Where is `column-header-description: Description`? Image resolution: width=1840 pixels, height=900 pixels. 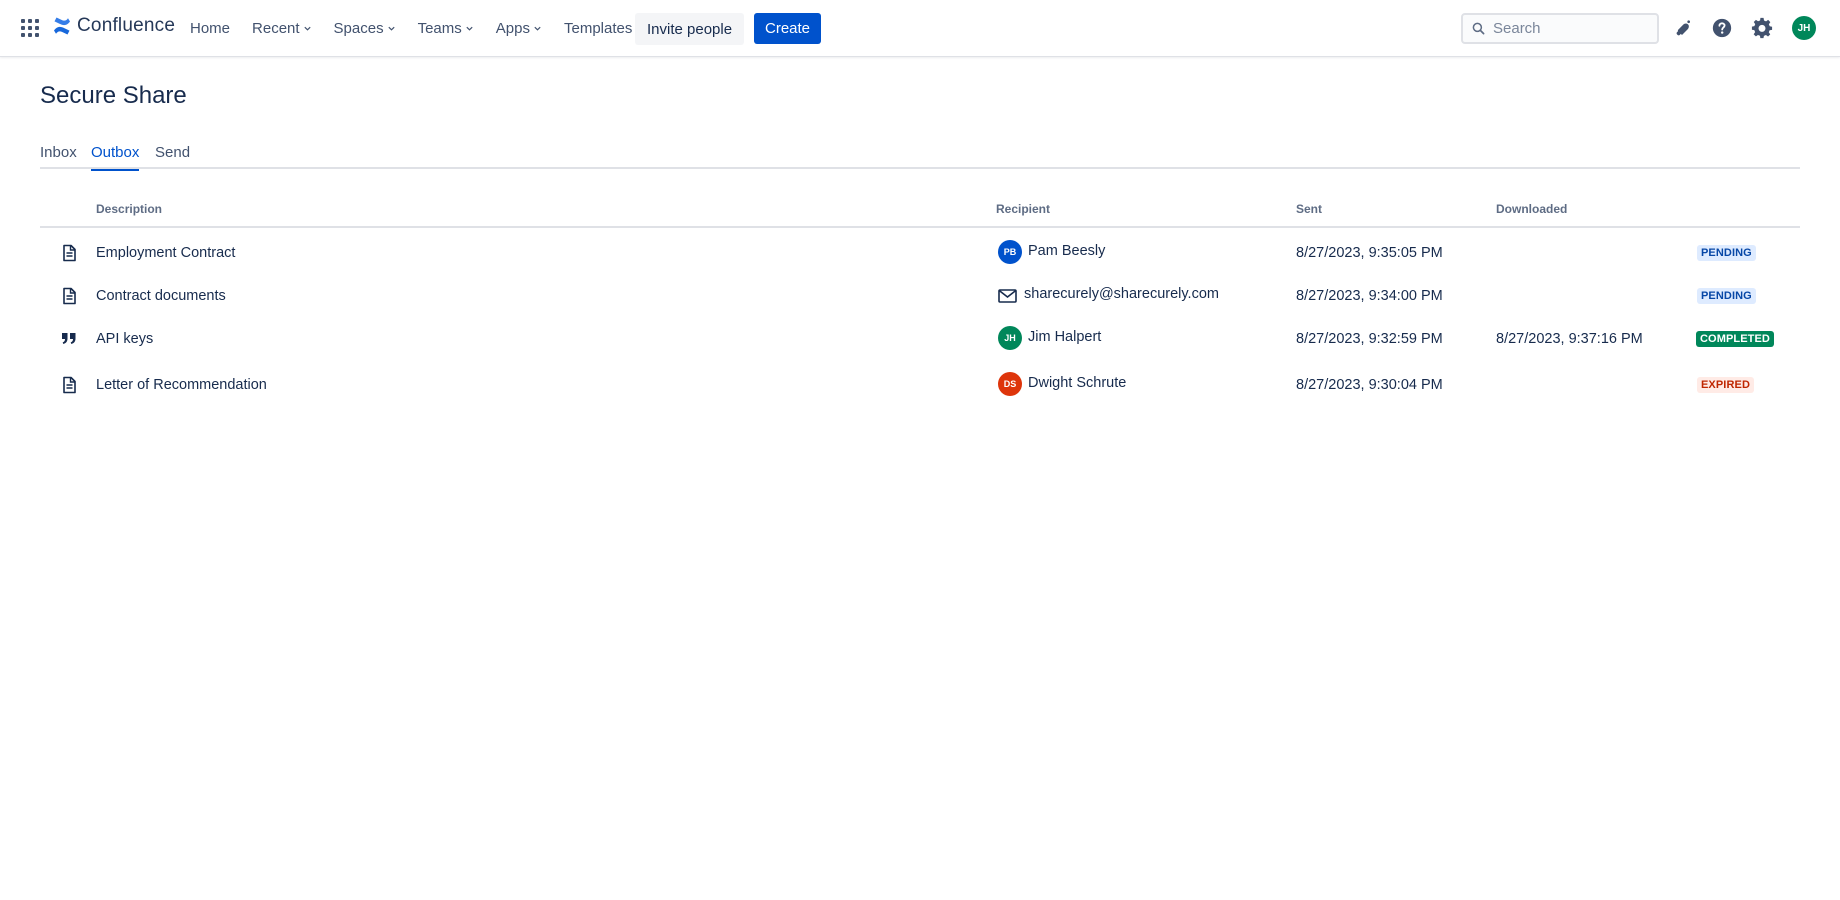
column-header-description: Description is located at coordinates (129, 209).